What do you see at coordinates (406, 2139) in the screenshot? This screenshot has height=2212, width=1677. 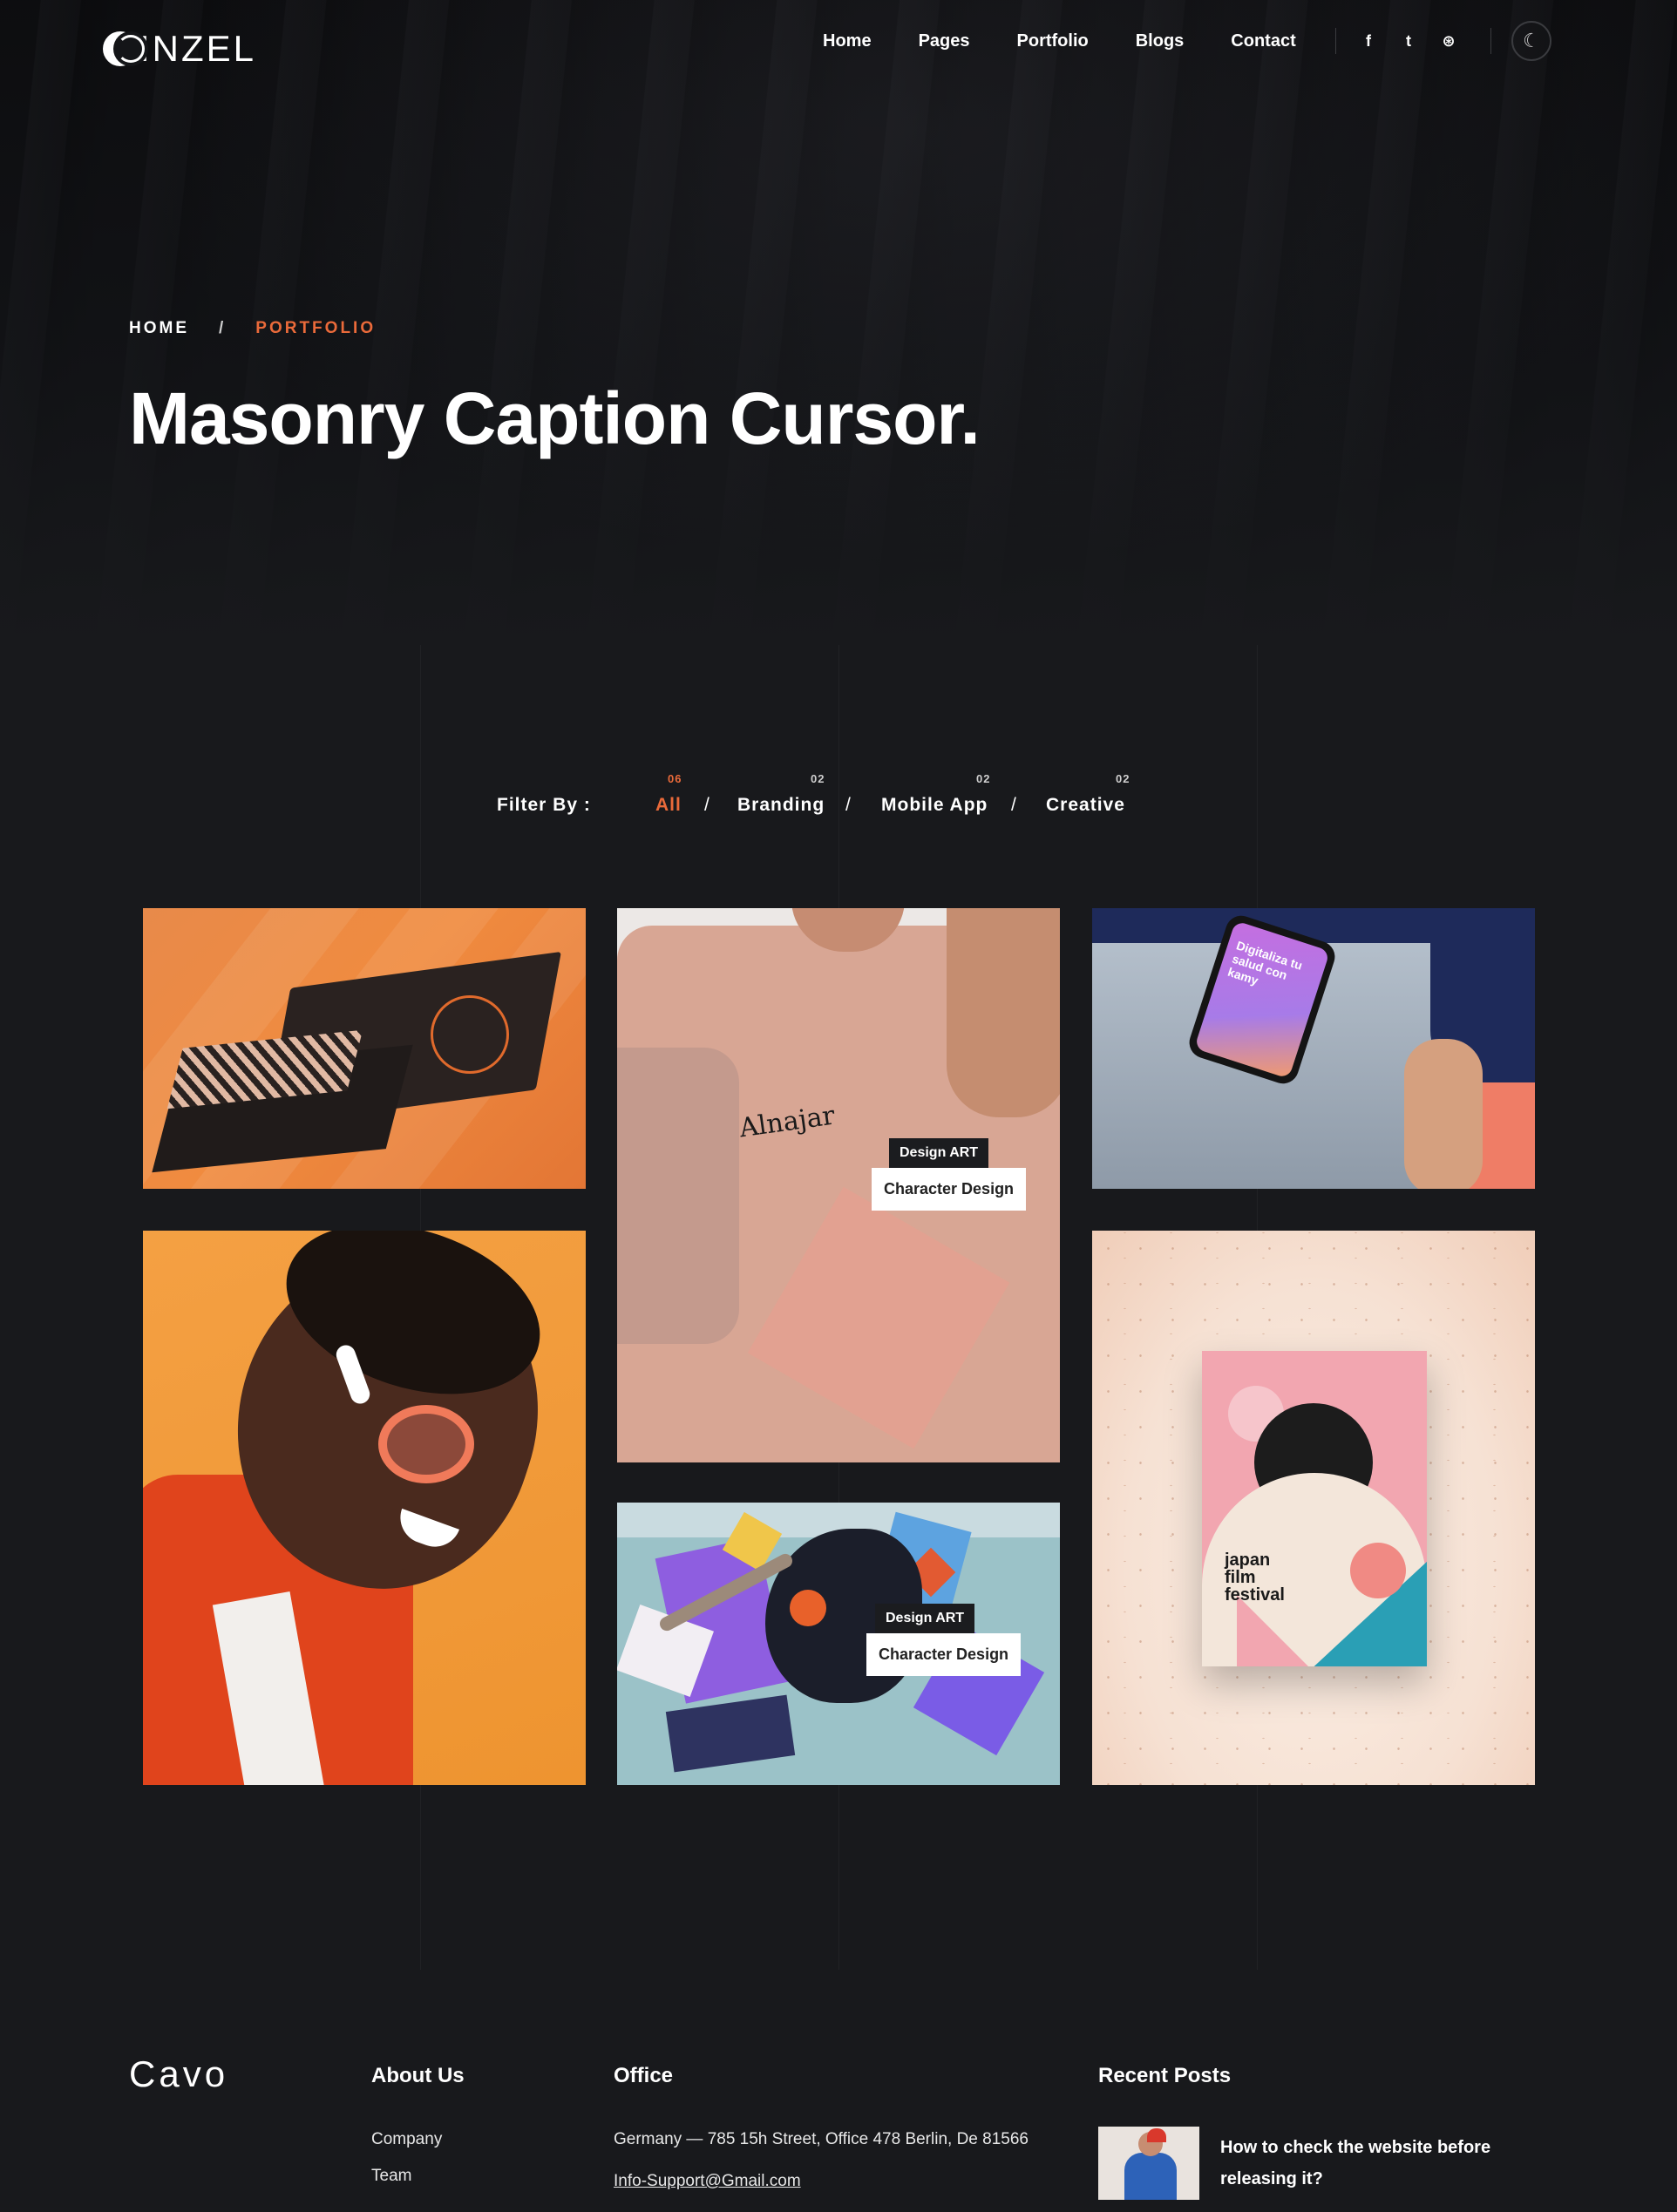 I see `footer-link-company: Company` at bounding box center [406, 2139].